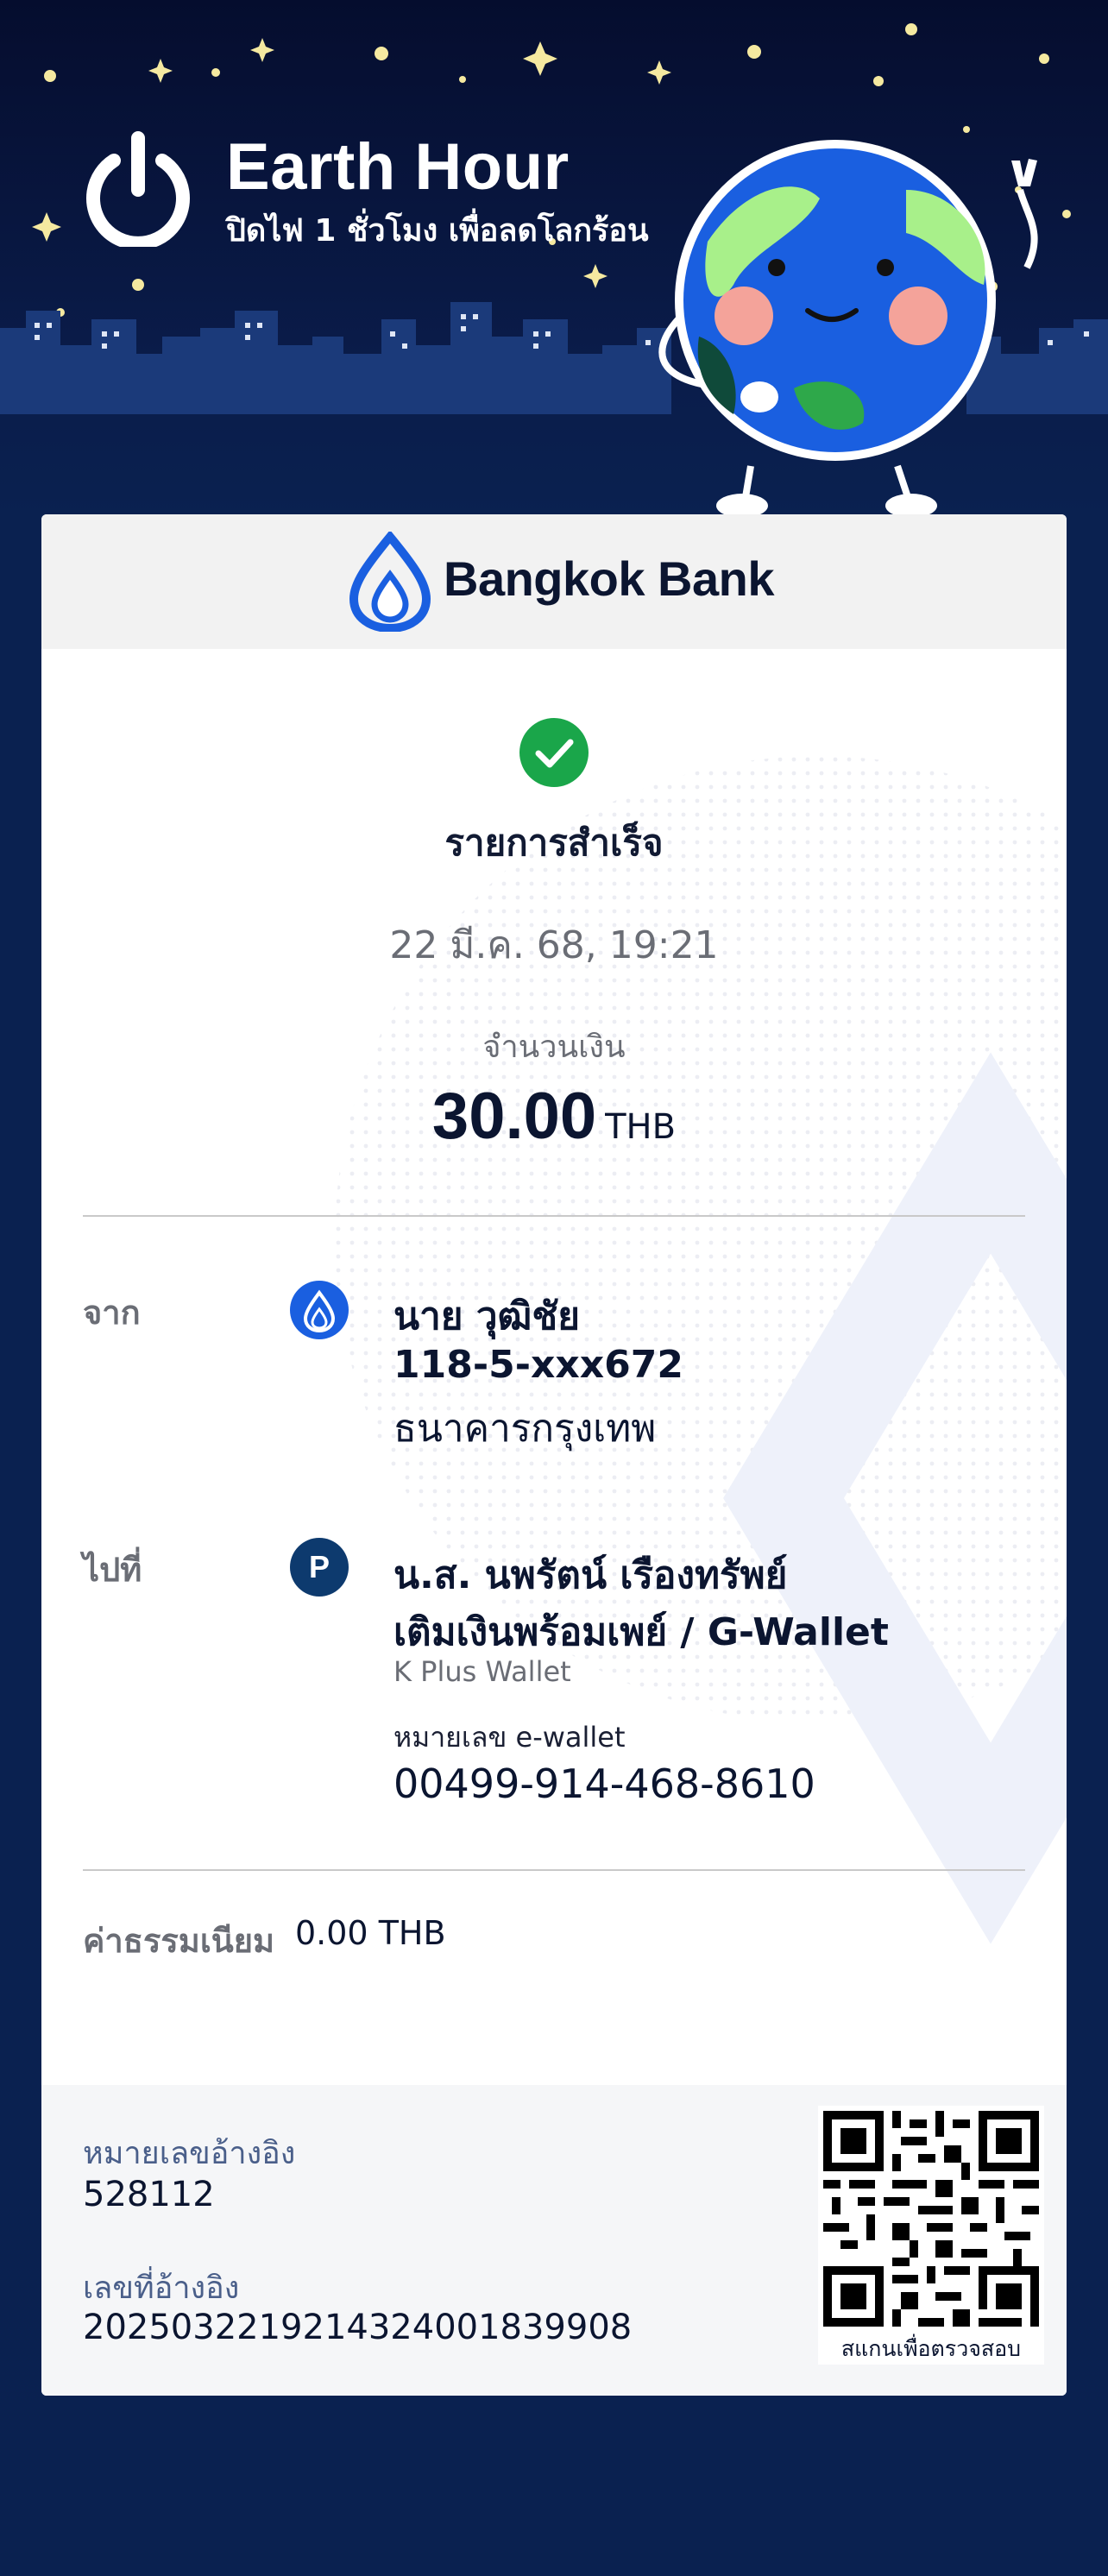 This screenshot has width=1108, height=2576. What do you see at coordinates (554, 752) in the screenshot?
I see `success-check-icon` at bounding box center [554, 752].